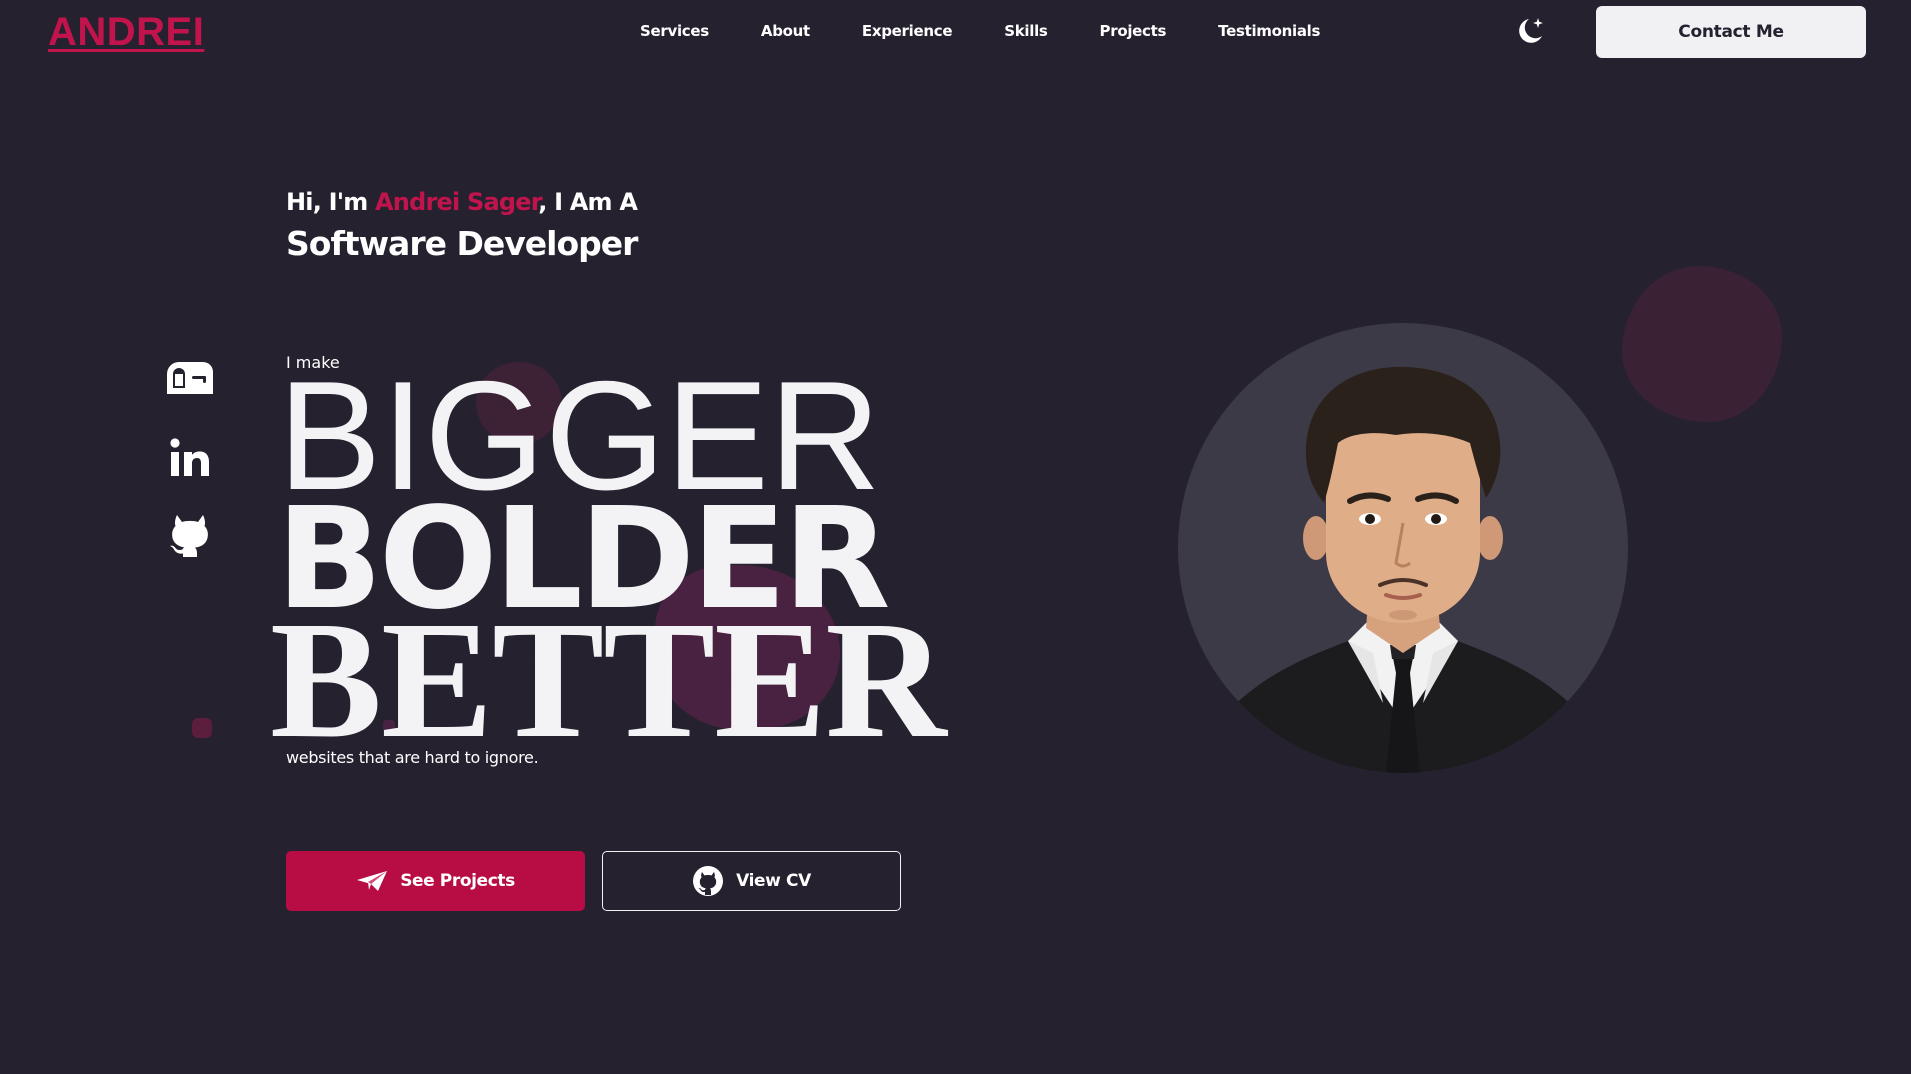 The height and width of the screenshot is (1074, 1911). I want to click on greeting-suffix: , I Am A, so click(588, 202).